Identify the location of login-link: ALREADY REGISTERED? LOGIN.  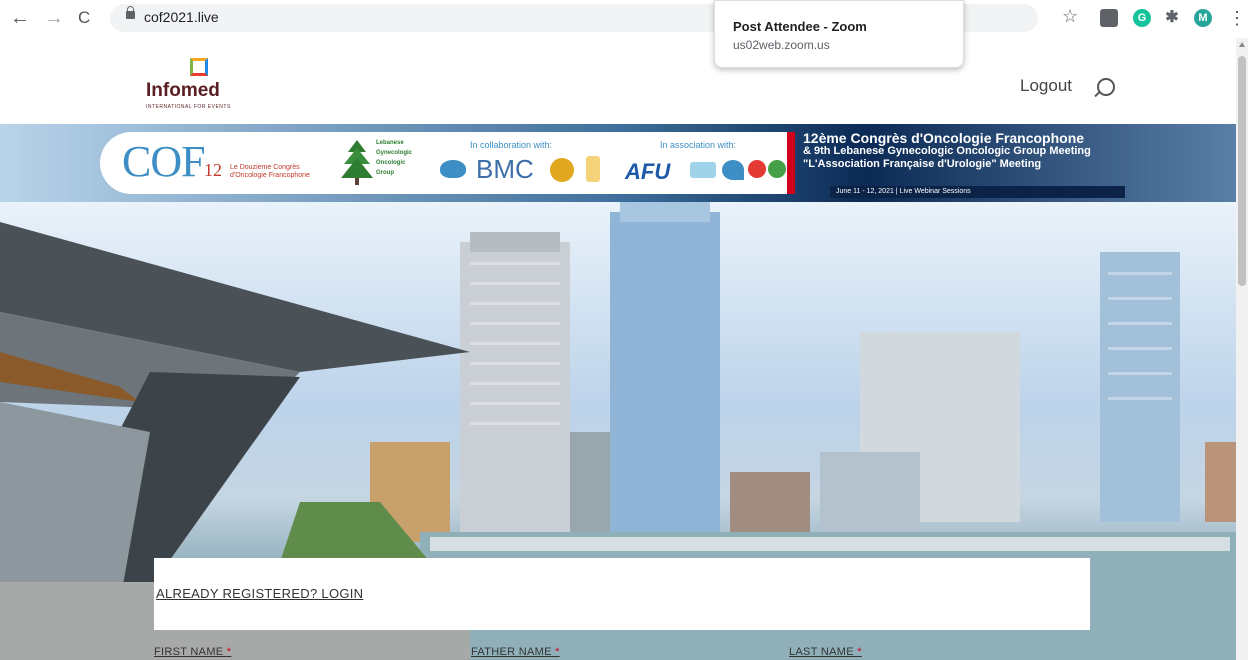
(259, 593).